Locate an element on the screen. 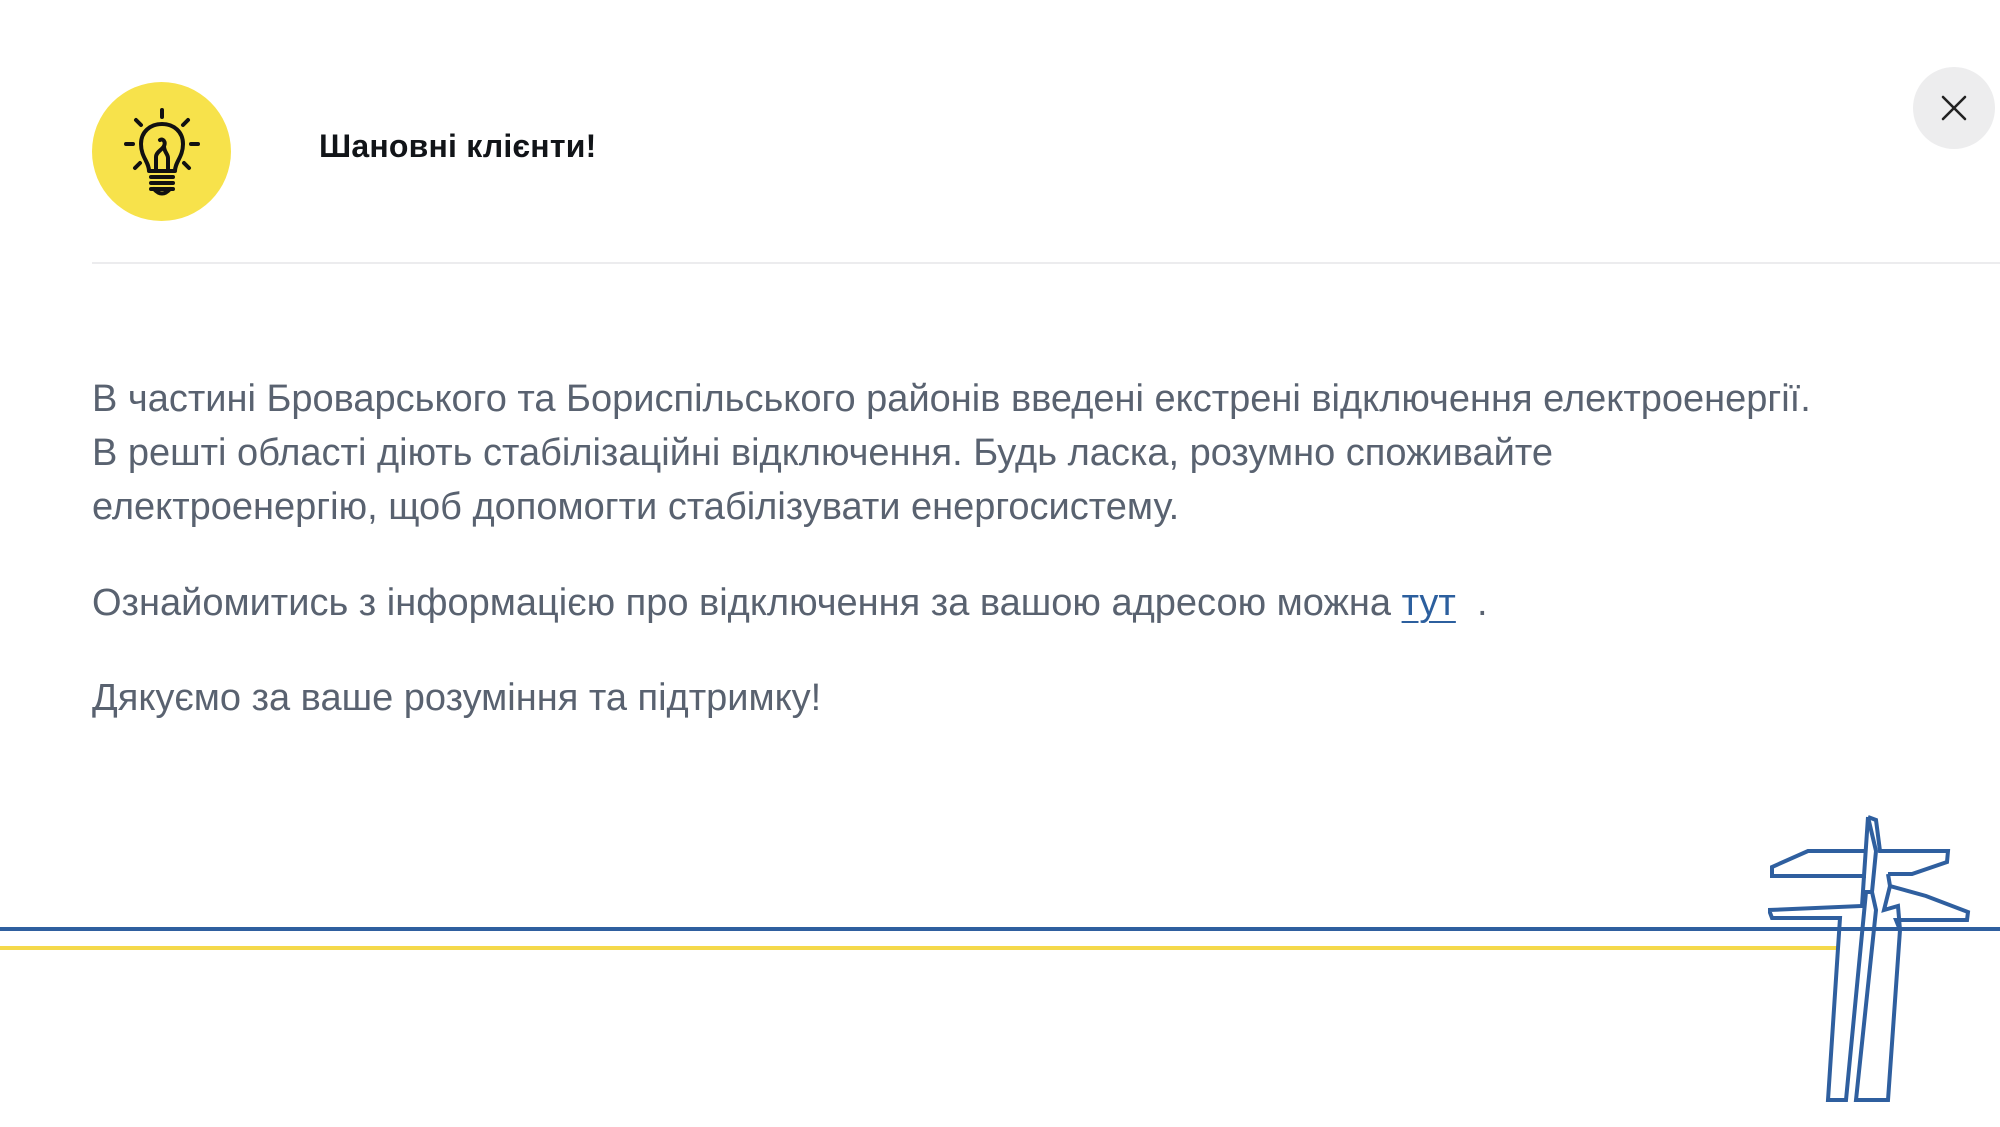  decor-line-yellow is located at coordinates (919, 948).